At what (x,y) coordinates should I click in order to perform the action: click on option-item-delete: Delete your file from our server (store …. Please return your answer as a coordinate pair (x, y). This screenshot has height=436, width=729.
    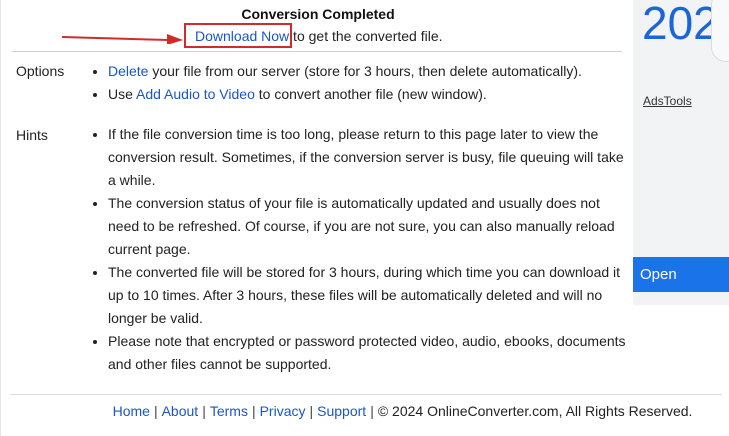
    Looking at the image, I should click on (368, 71).